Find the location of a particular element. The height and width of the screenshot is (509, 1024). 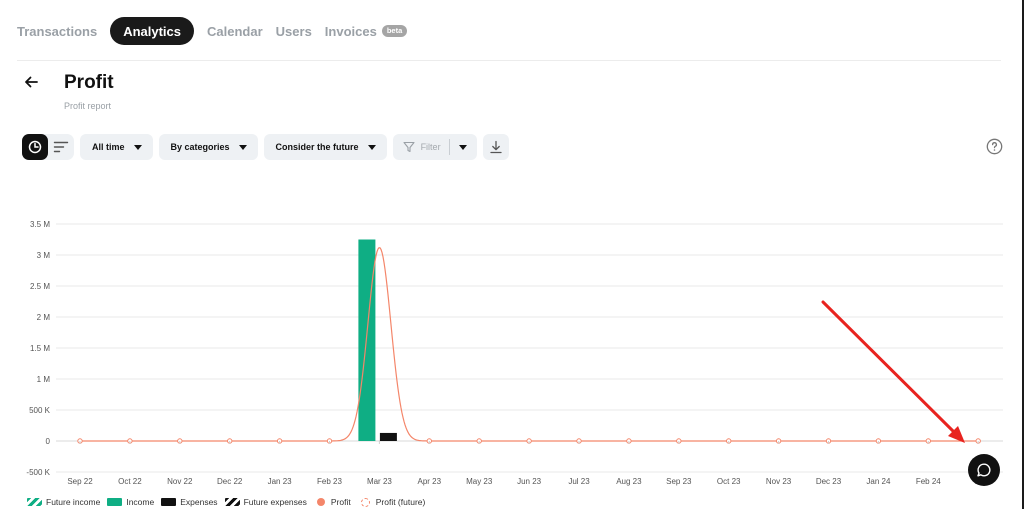

chat-button is located at coordinates (984, 470).